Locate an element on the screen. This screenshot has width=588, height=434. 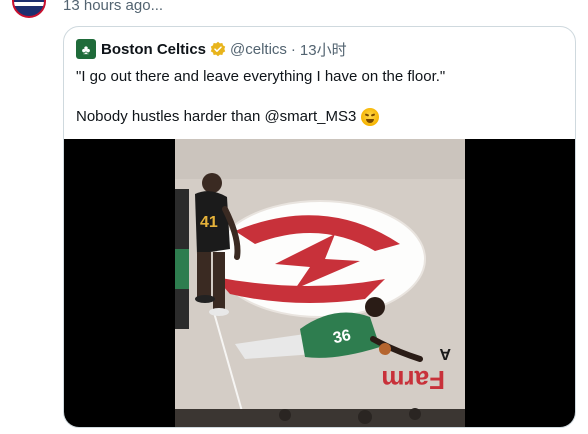
celtics-avatar: ♣ is located at coordinates (86, 49).